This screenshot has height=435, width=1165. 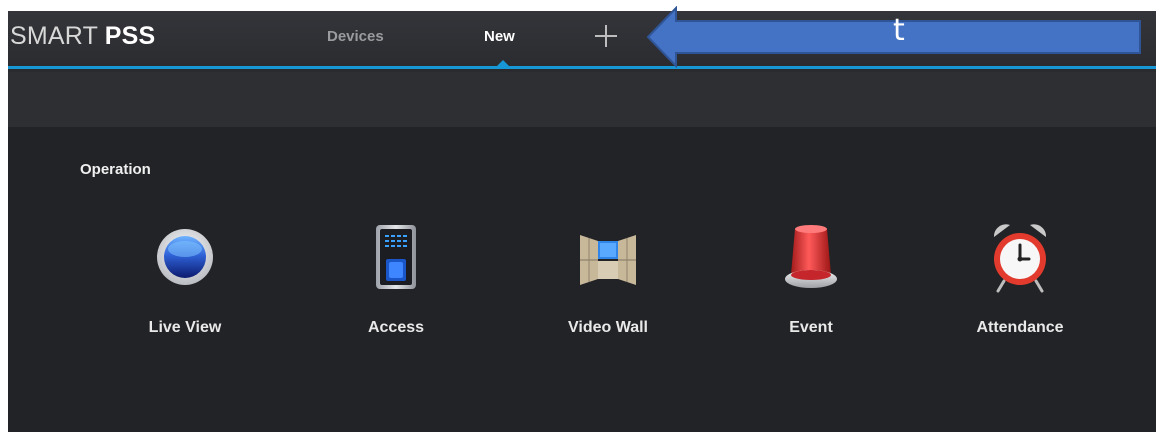 I want to click on plus-icon, so click(x=606, y=36).